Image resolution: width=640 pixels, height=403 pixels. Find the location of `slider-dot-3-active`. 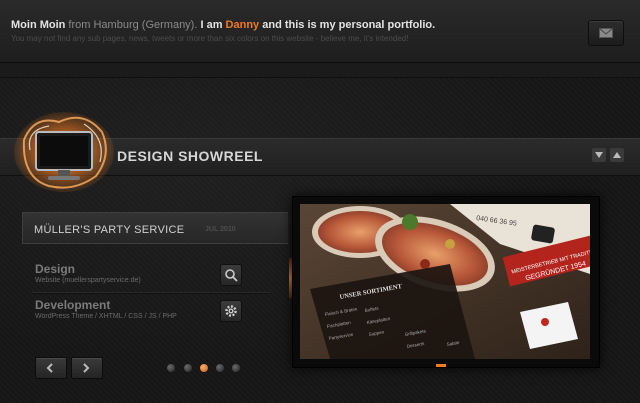

slider-dot-3-active is located at coordinates (204, 368).